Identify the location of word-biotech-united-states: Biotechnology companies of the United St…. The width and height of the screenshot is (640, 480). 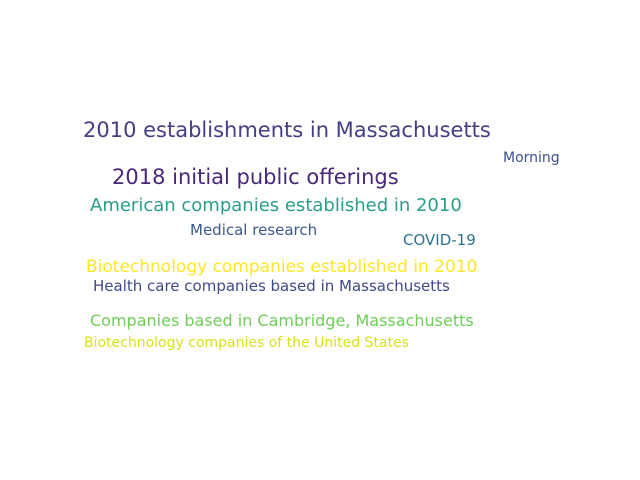
(246, 343).